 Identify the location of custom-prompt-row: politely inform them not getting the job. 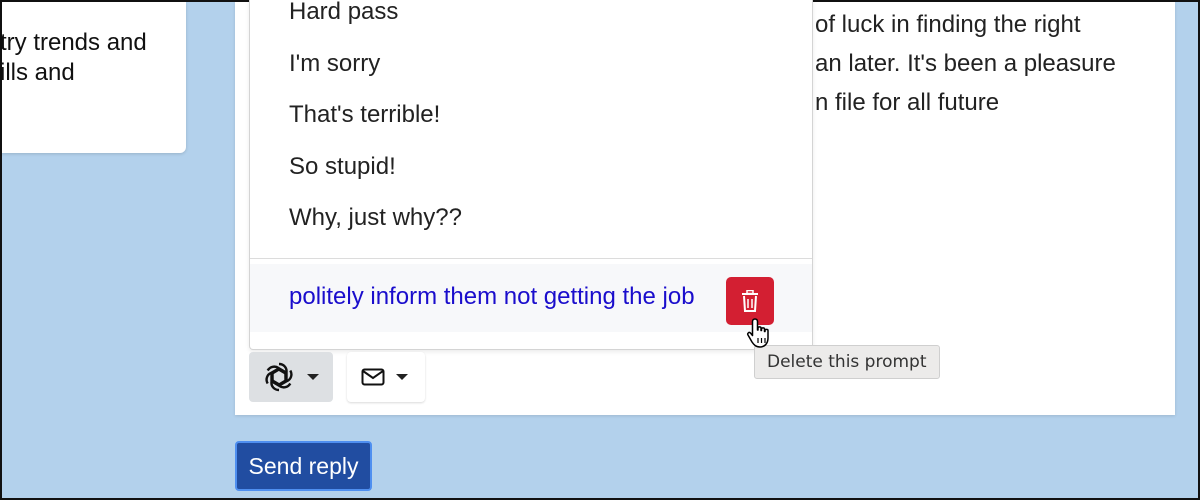
(531, 298).